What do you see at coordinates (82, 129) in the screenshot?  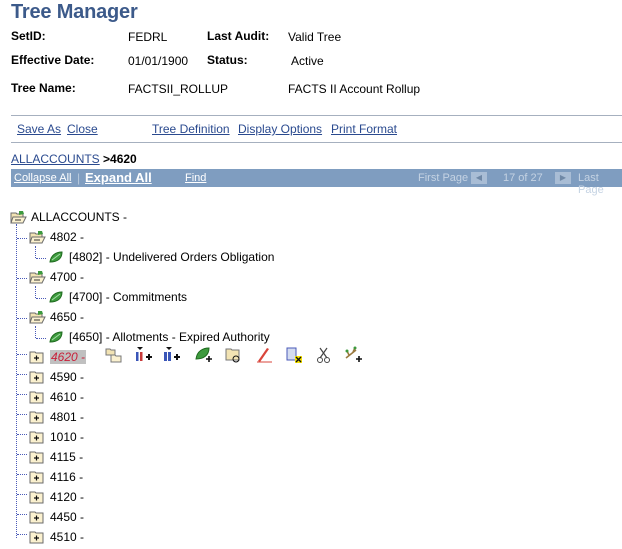 I see `close-link: Close` at bounding box center [82, 129].